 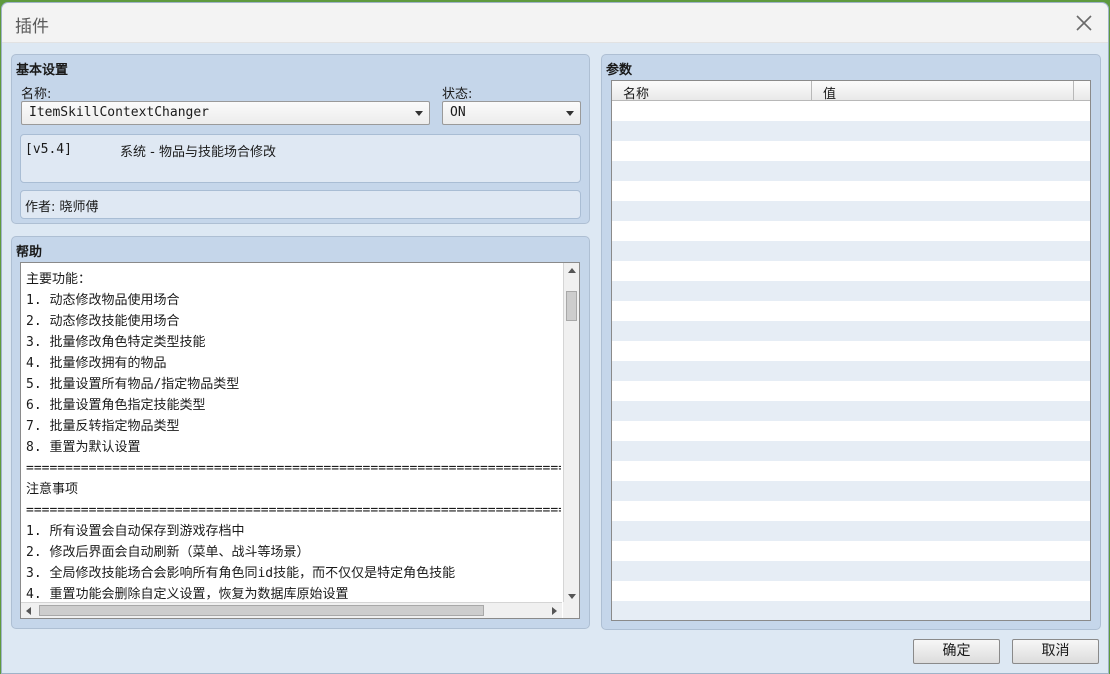 I want to click on scroll-right-arrow-icon, so click(x=554, y=611).